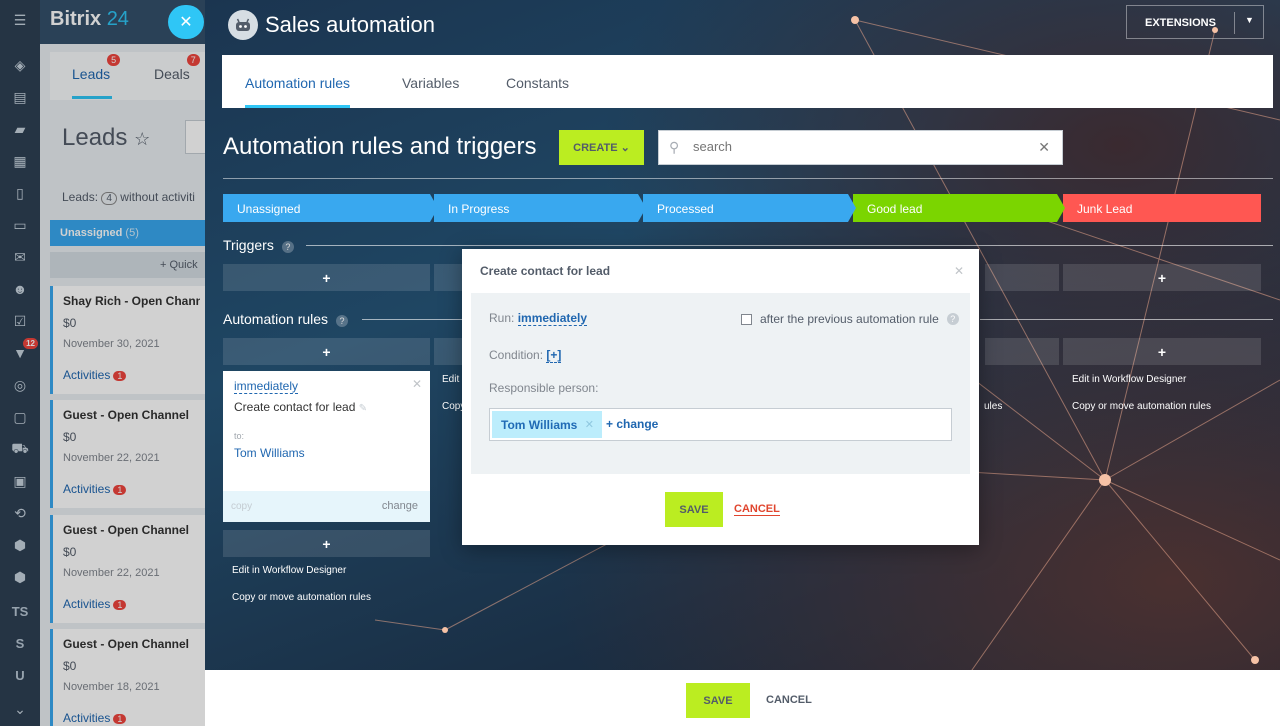 The image size is (1280, 726). I want to click on tab-variables: Variables, so click(430, 83).